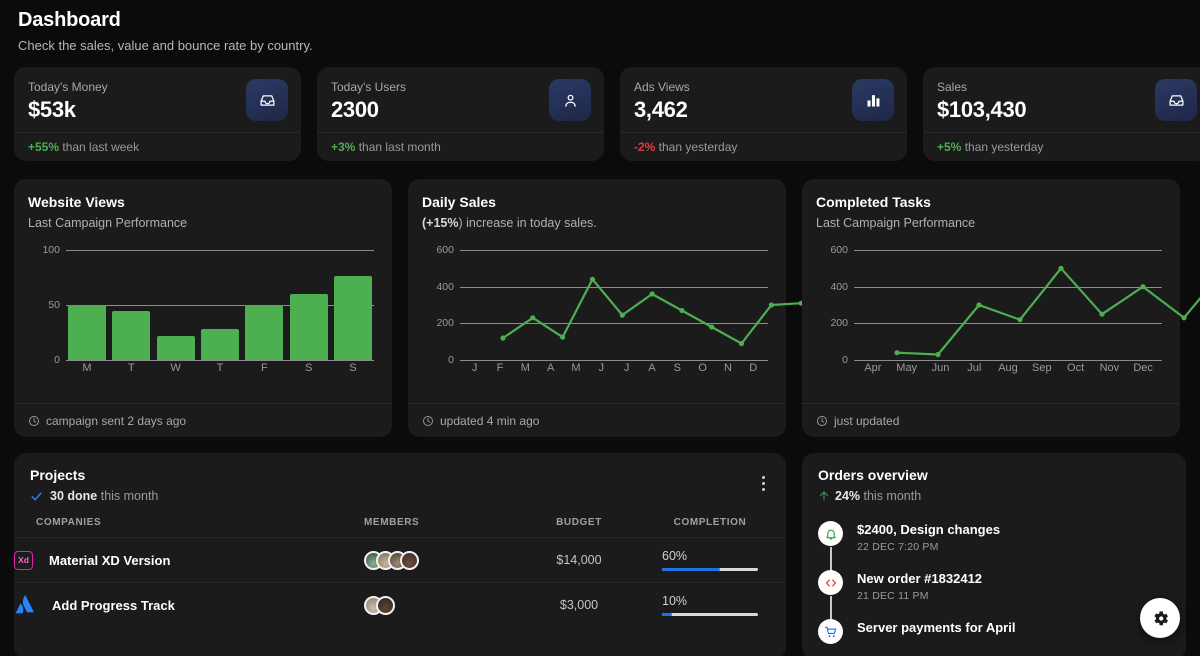  Describe the element at coordinates (614, 368) in the screenshot. I see `x-axis: JFMAMJJASOND` at that location.